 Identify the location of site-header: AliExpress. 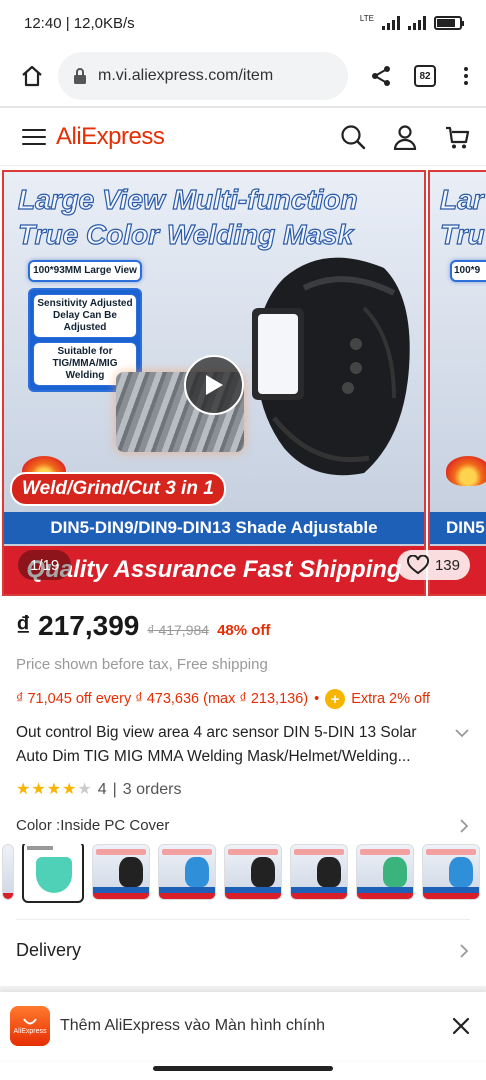
(243, 137).